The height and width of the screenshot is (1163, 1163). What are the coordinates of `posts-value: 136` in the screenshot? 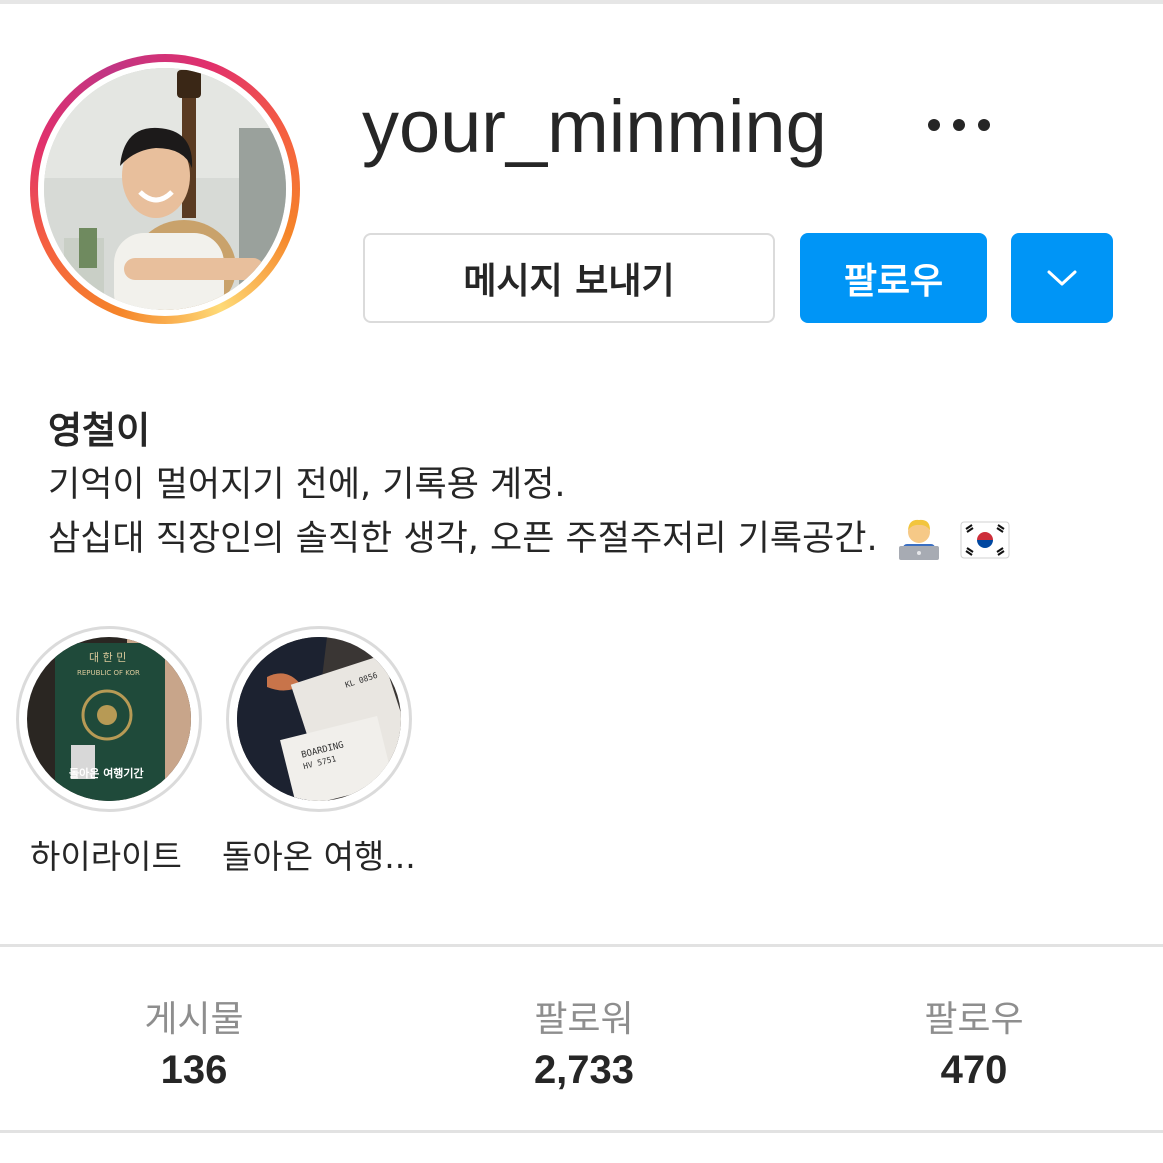 It's located at (194, 1070).